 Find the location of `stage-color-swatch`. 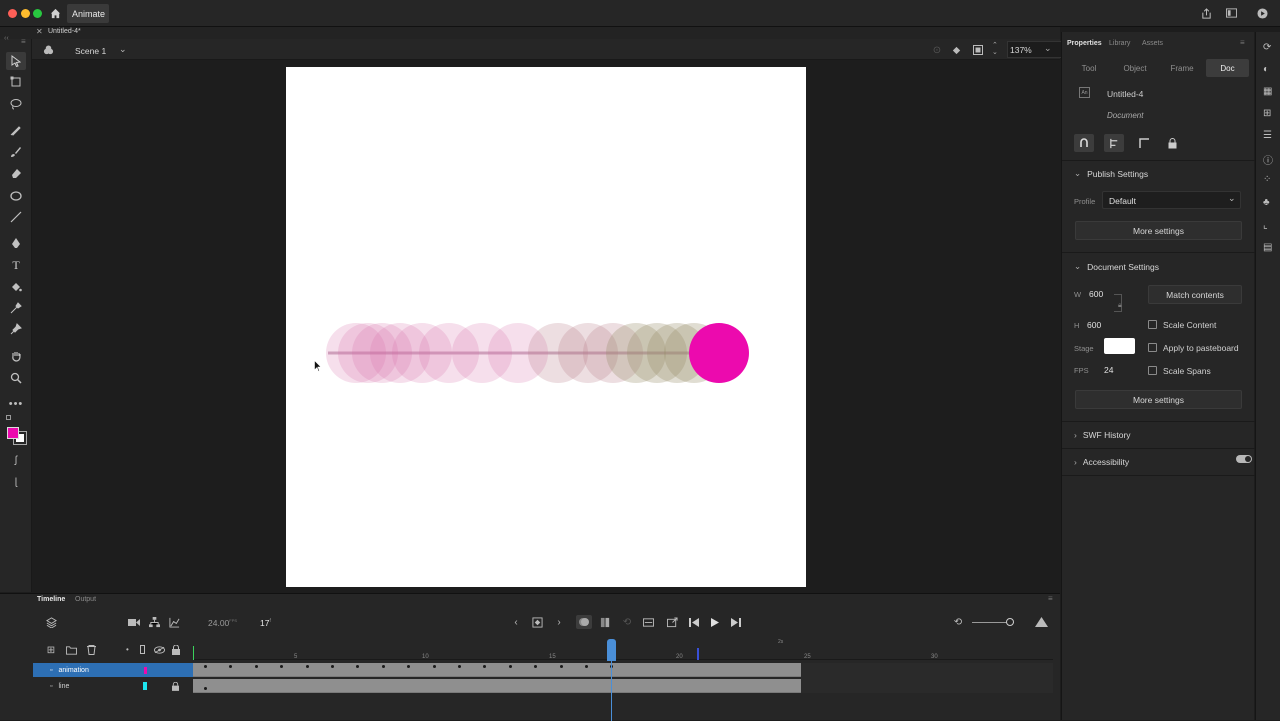

stage-color-swatch is located at coordinates (1119, 346).